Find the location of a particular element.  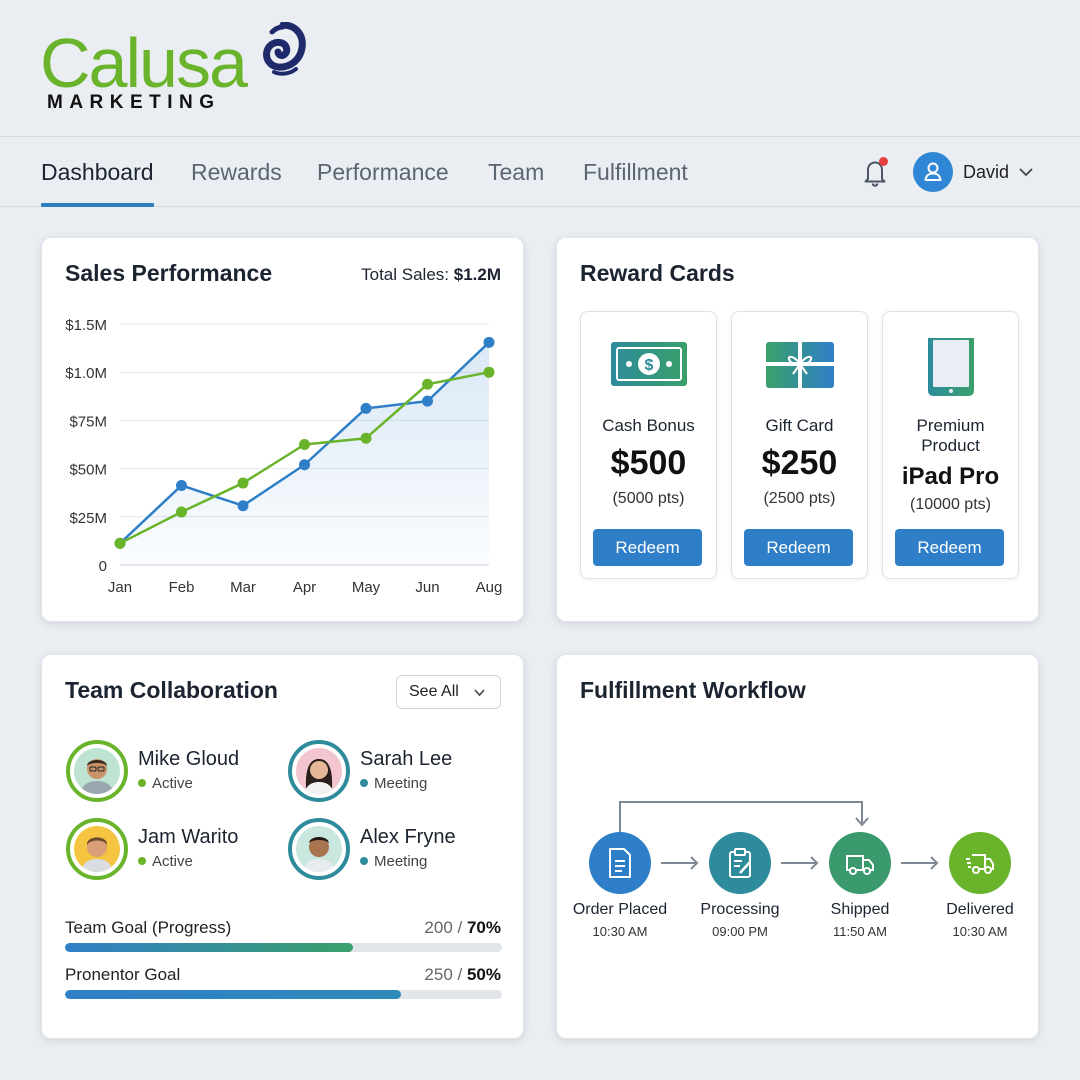

goal-percent: 50% is located at coordinates (483, 974).